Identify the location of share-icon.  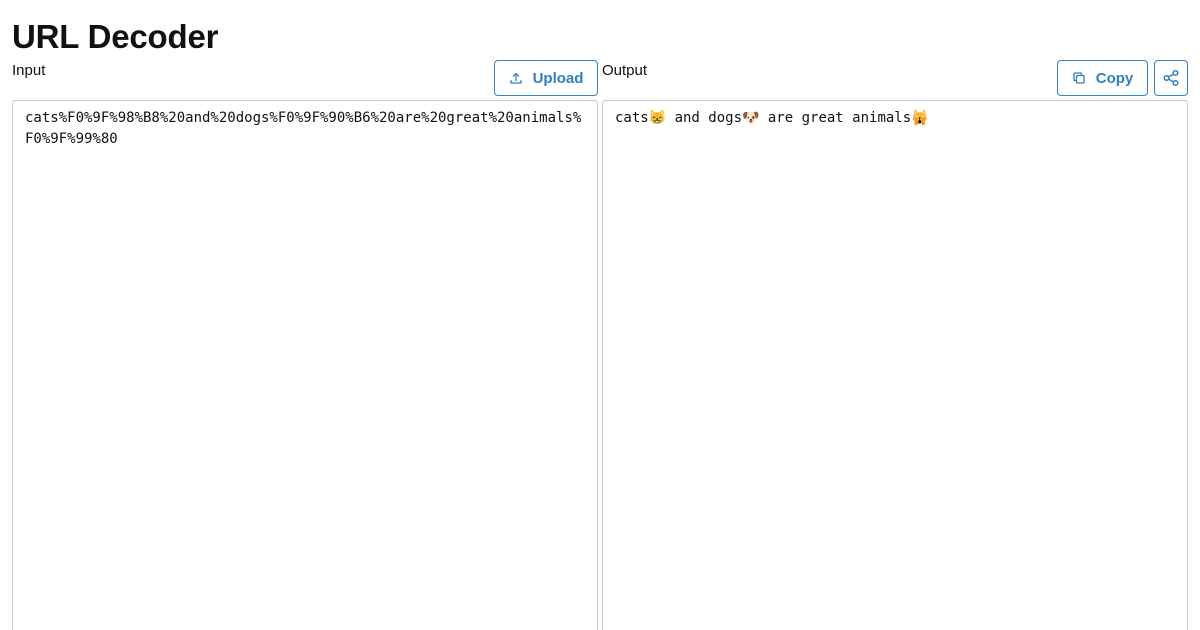
(1171, 78).